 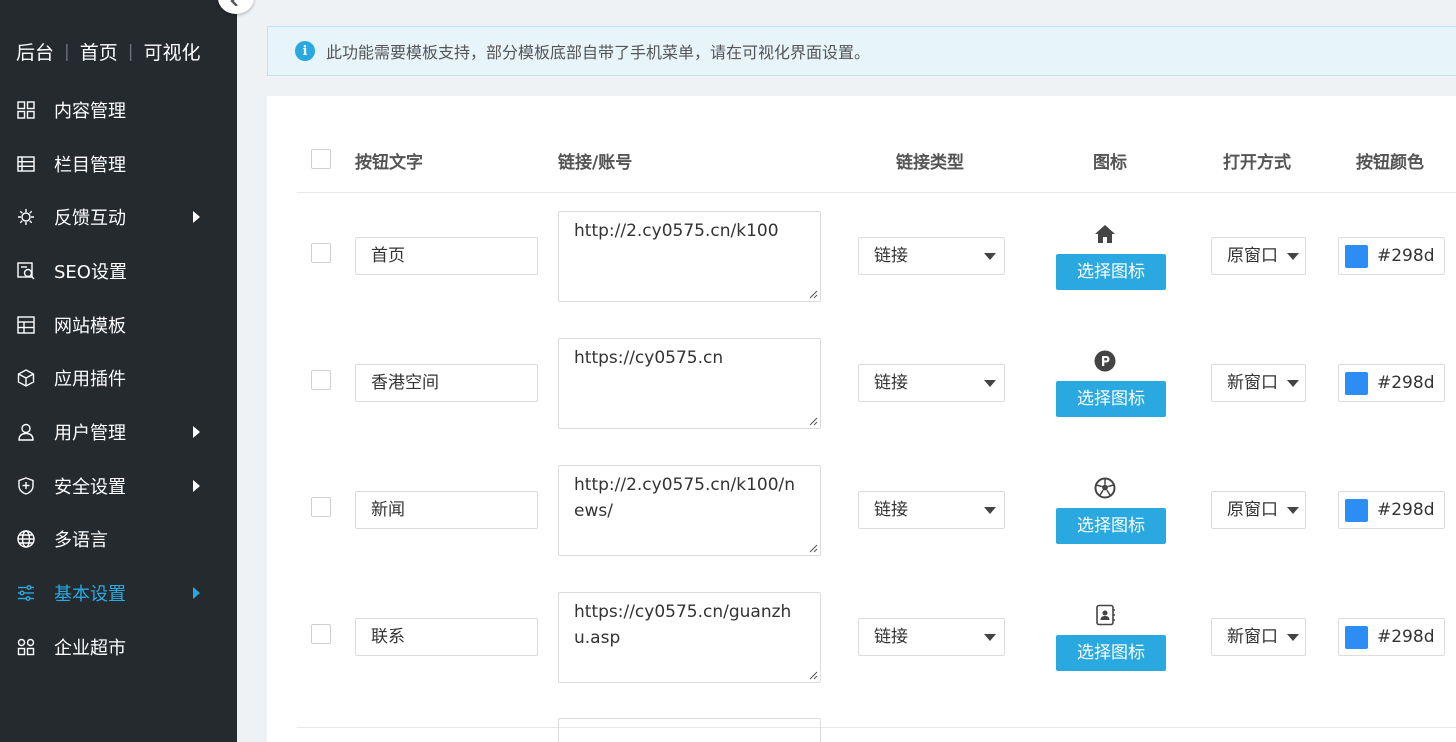 I want to click on sidebar-item-templates: 网站模板, so click(x=118, y=325).